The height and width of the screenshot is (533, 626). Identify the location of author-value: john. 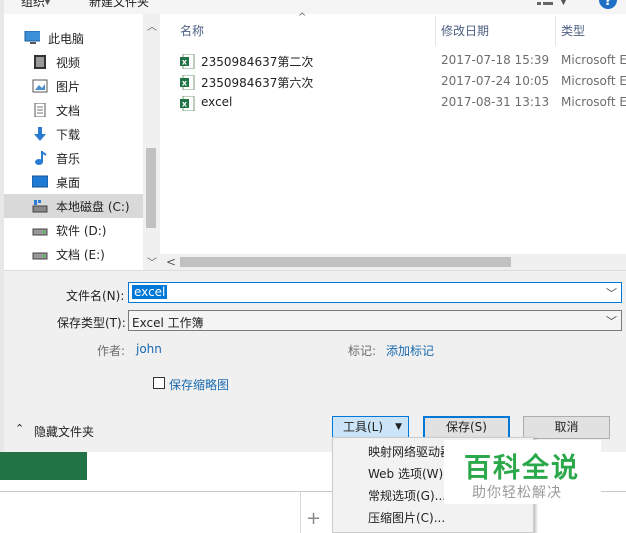
(149, 349).